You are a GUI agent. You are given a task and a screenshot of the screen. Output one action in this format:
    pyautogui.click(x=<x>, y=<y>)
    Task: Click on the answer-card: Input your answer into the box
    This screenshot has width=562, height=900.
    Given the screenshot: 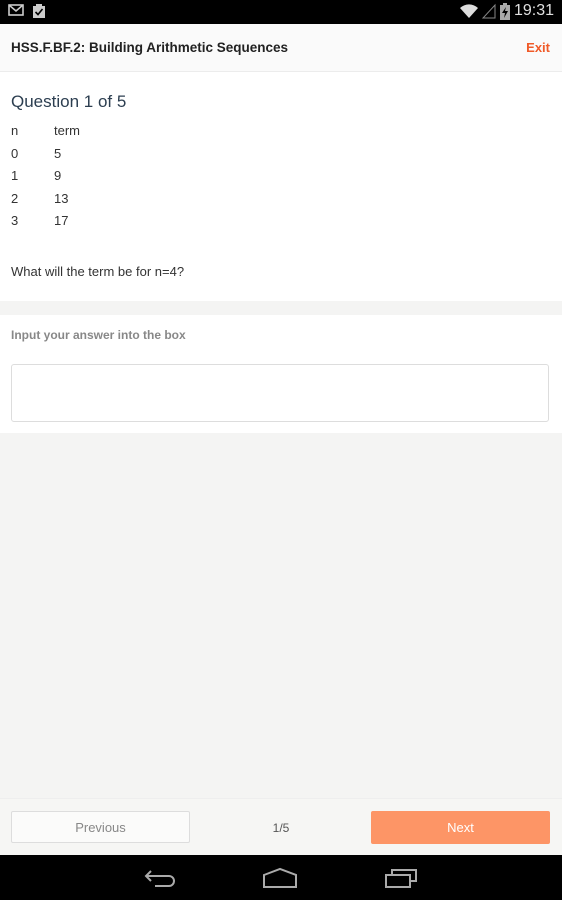 What is the action you would take?
    pyautogui.click(x=281, y=374)
    